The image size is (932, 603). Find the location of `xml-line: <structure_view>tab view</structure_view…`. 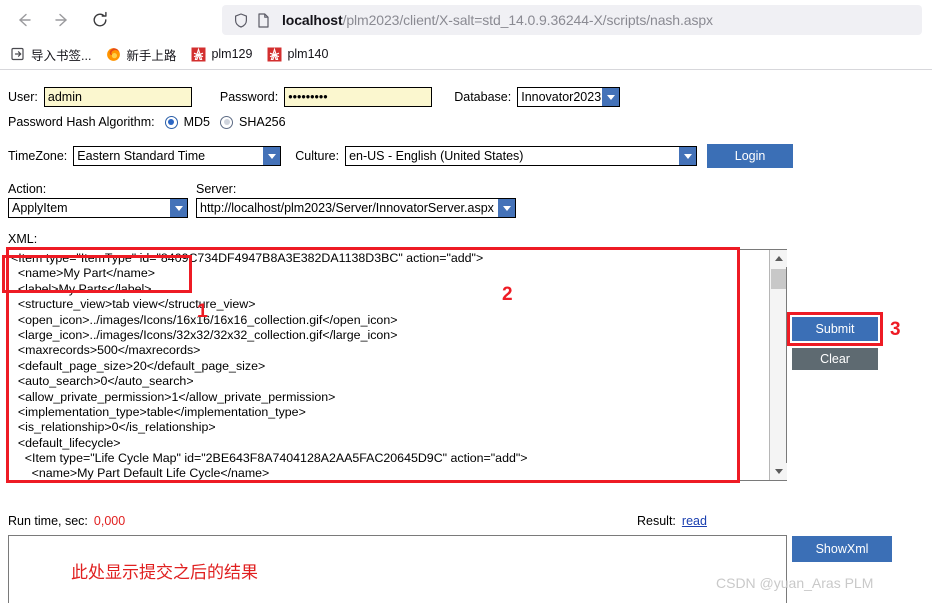

xml-line: <structure_view>tab view</structure_view… is located at coordinates (133, 304).